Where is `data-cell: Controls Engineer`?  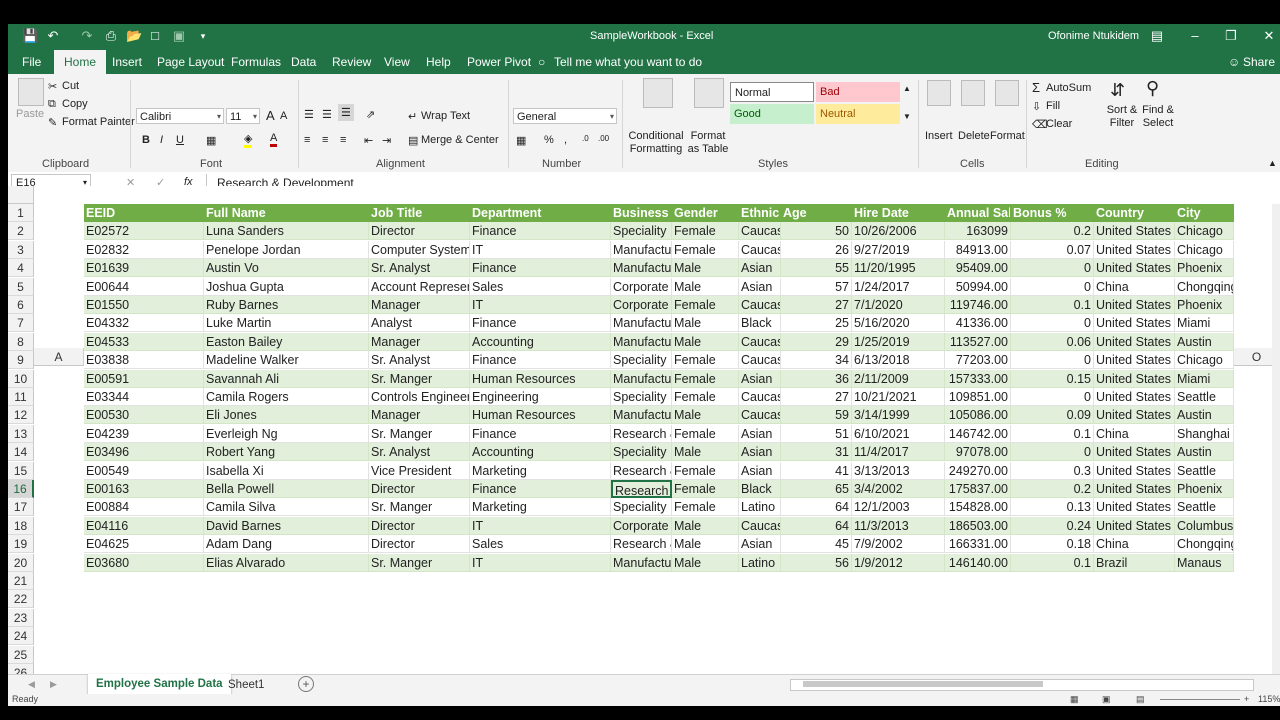
data-cell: Controls Engineer is located at coordinates (419, 397).